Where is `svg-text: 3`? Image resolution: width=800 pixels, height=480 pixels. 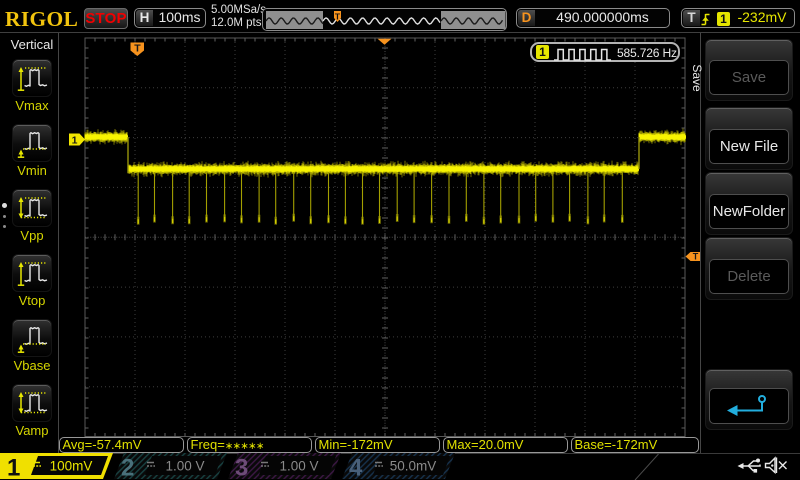 svg-text: 3 is located at coordinates (241, 467).